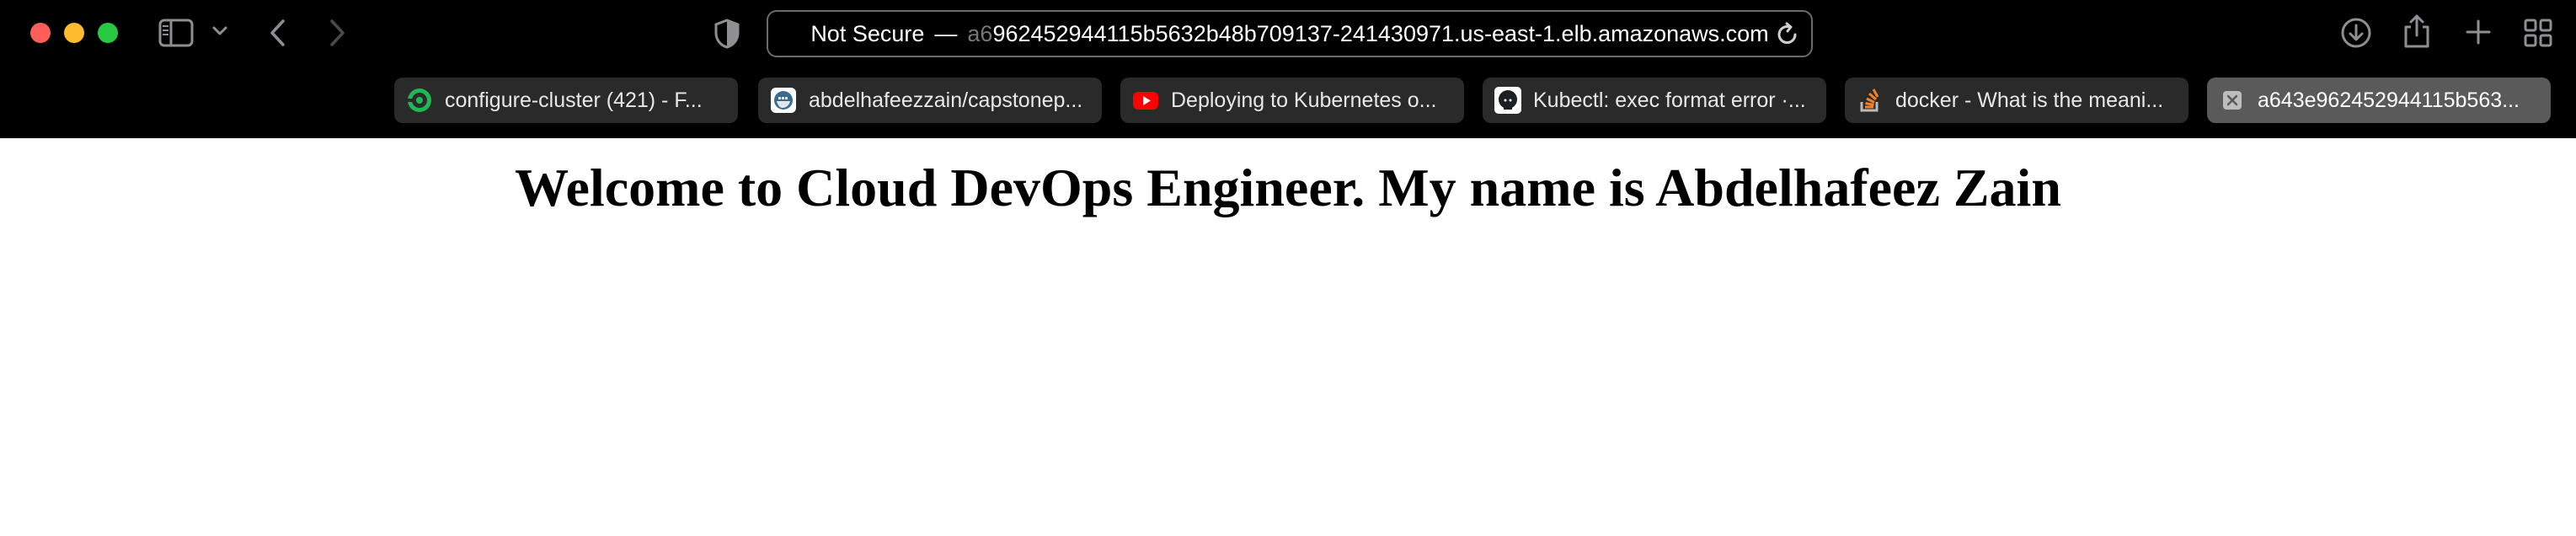 The width and height of the screenshot is (2576, 536). Describe the element at coordinates (176, 33) in the screenshot. I see `sidebar-toggle-icon` at that location.